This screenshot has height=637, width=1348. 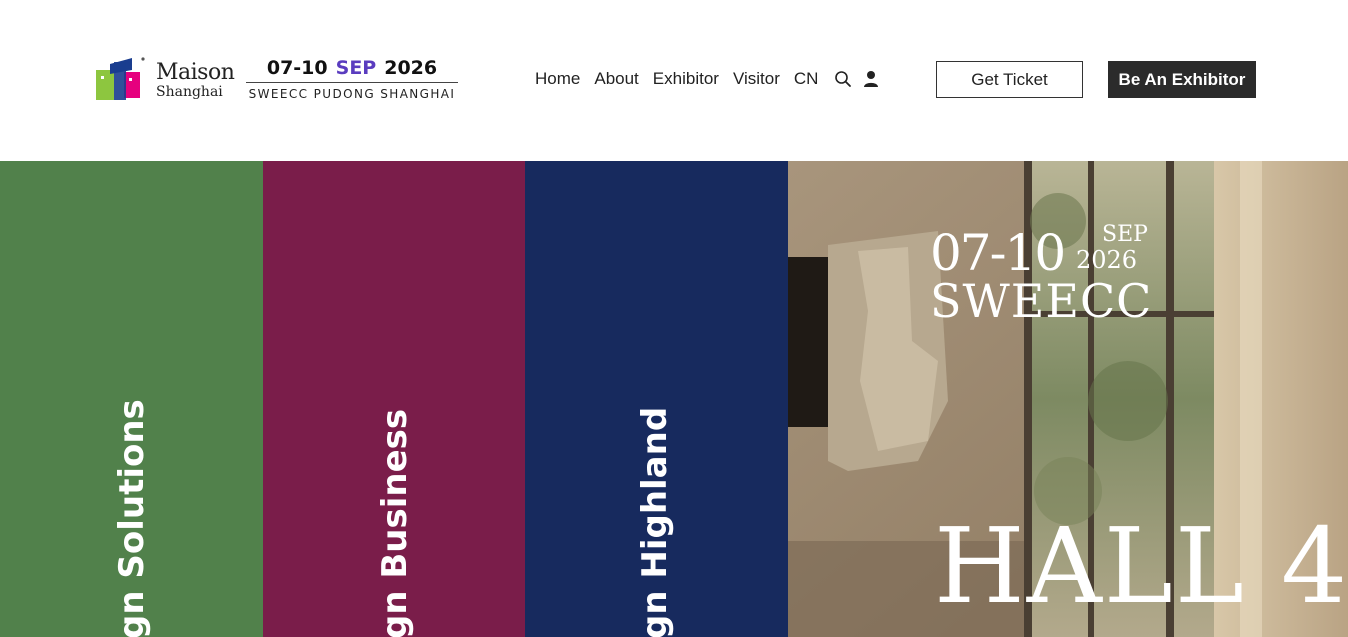 I want to click on user-icon, so click(x=871, y=79).